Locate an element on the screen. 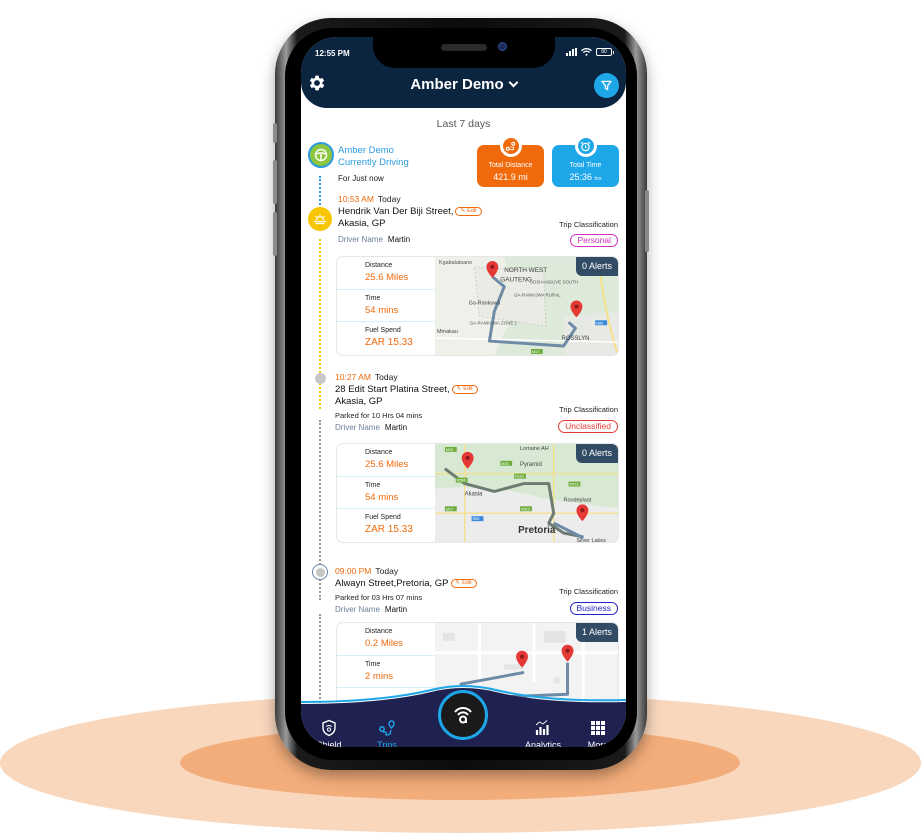 Image resolution: width=921 pixels, height=836 pixels. notch is located at coordinates (464, 52).